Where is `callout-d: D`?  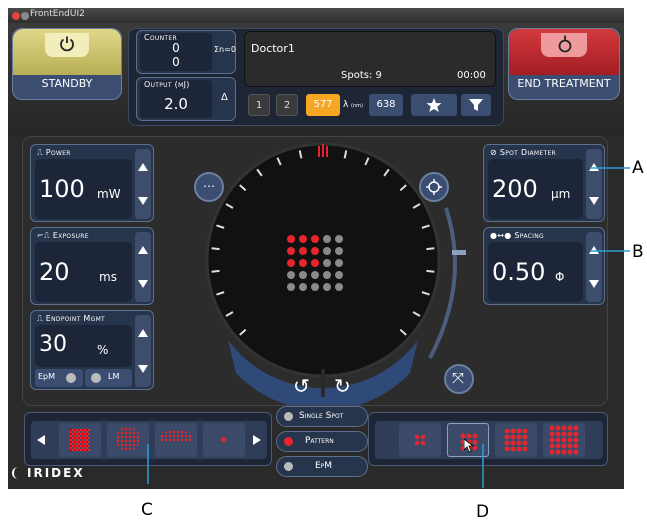 callout-d: D is located at coordinates (483, 512).